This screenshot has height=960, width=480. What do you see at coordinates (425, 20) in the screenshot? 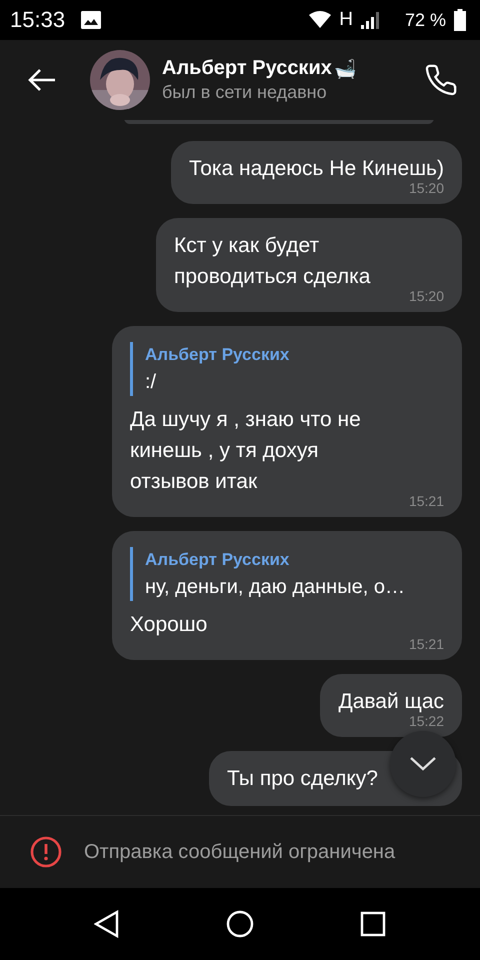
I see `battery-level: 72 %` at bounding box center [425, 20].